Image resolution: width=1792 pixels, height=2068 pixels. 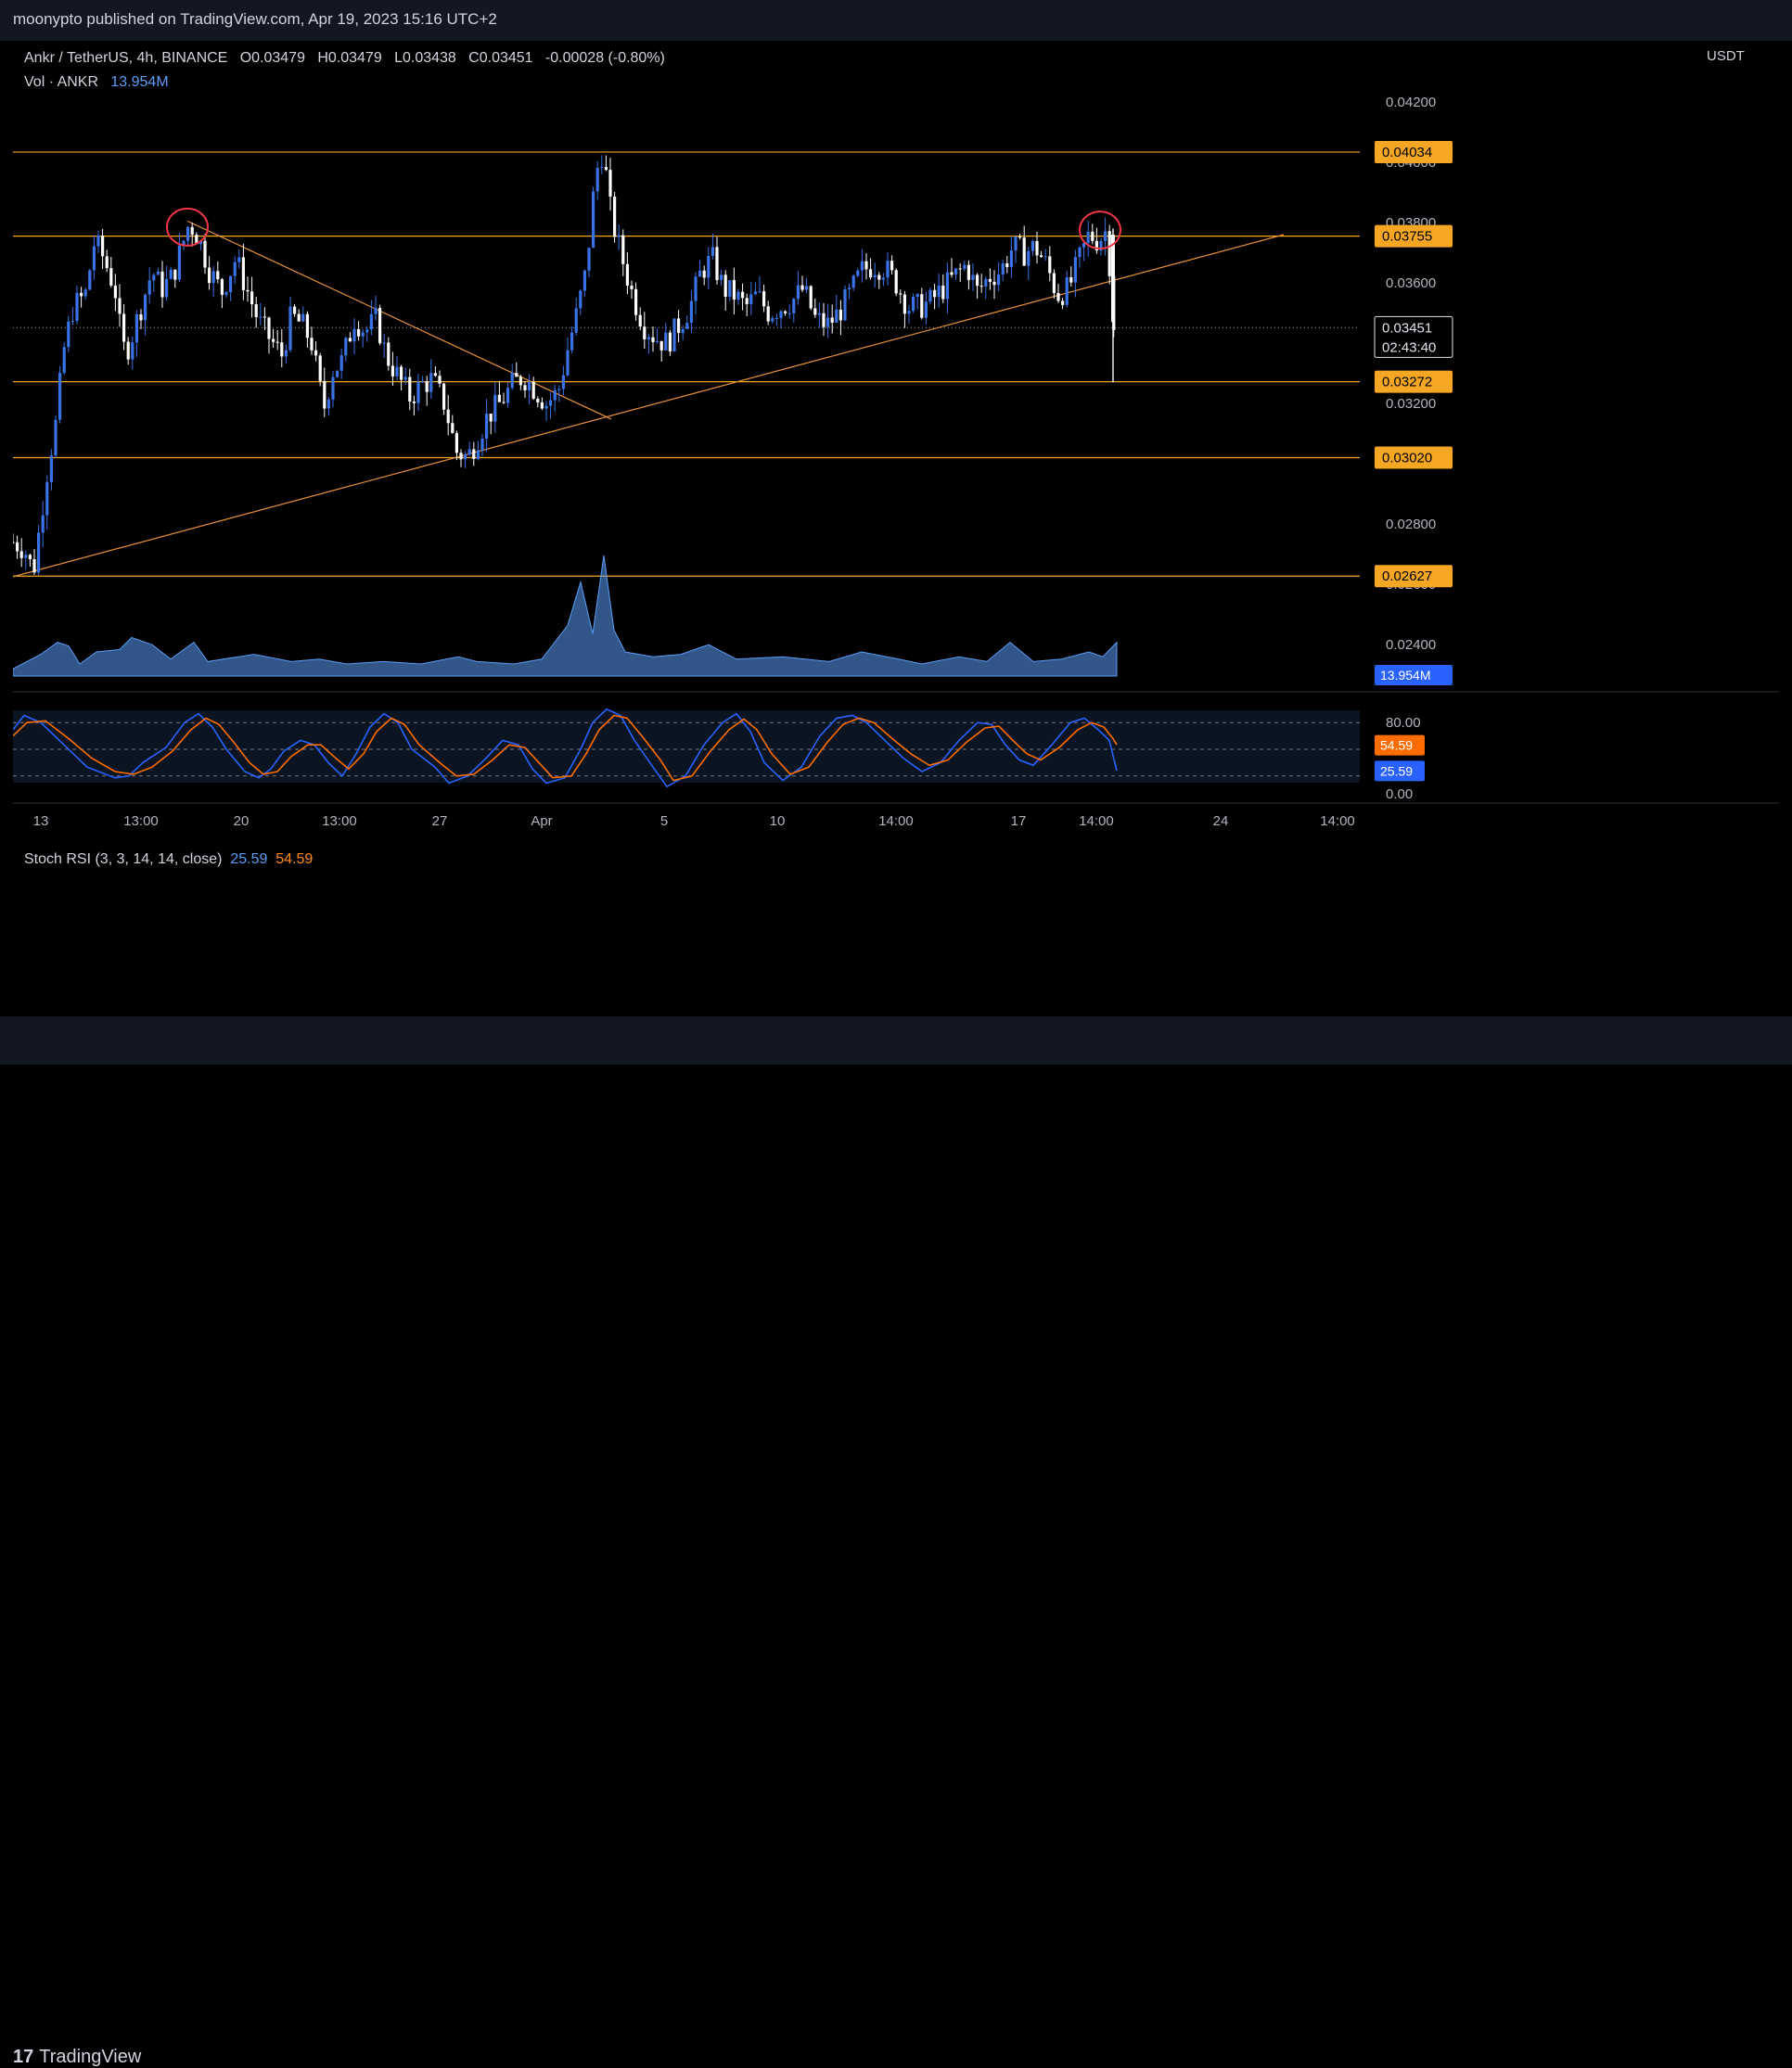 I want to click on time-axis-tick: 13, so click(x=41, y=821).